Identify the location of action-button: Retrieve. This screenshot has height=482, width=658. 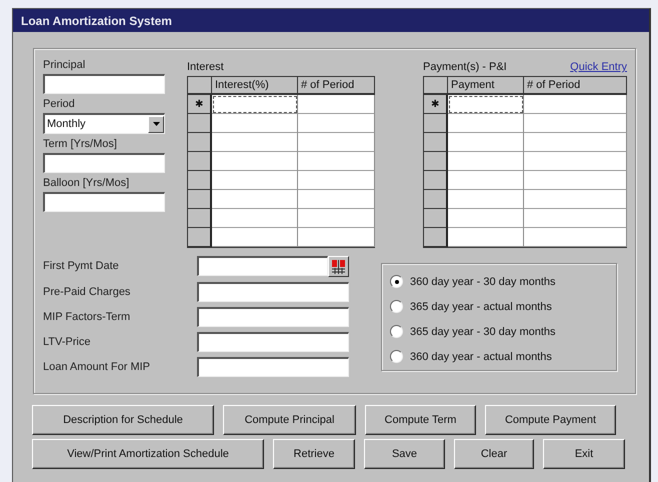
(314, 454).